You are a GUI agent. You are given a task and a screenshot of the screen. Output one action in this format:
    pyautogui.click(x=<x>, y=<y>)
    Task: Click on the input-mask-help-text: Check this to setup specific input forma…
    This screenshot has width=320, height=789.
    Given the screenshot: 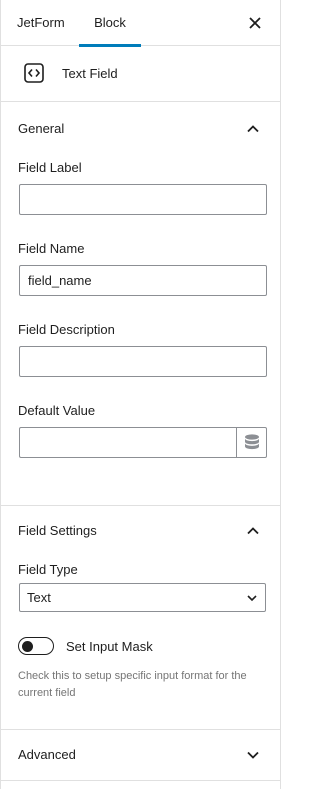 What is the action you would take?
    pyautogui.click(x=132, y=684)
    